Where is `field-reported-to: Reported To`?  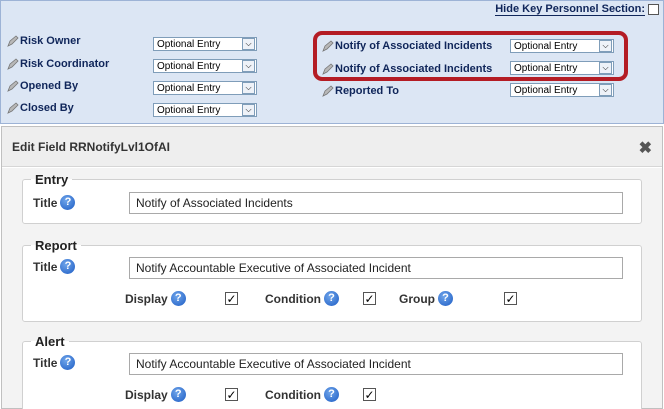
field-reported-to: Reported To is located at coordinates (360, 91).